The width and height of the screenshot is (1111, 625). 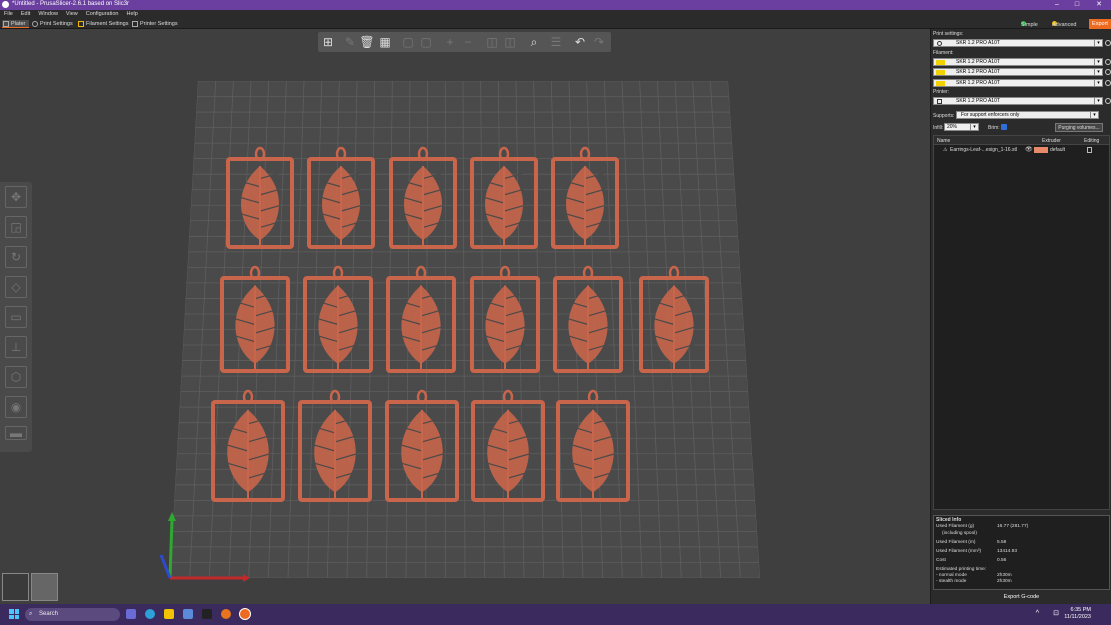 I want to click on support-paint-icon: ⊥, so click(x=16, y=347).